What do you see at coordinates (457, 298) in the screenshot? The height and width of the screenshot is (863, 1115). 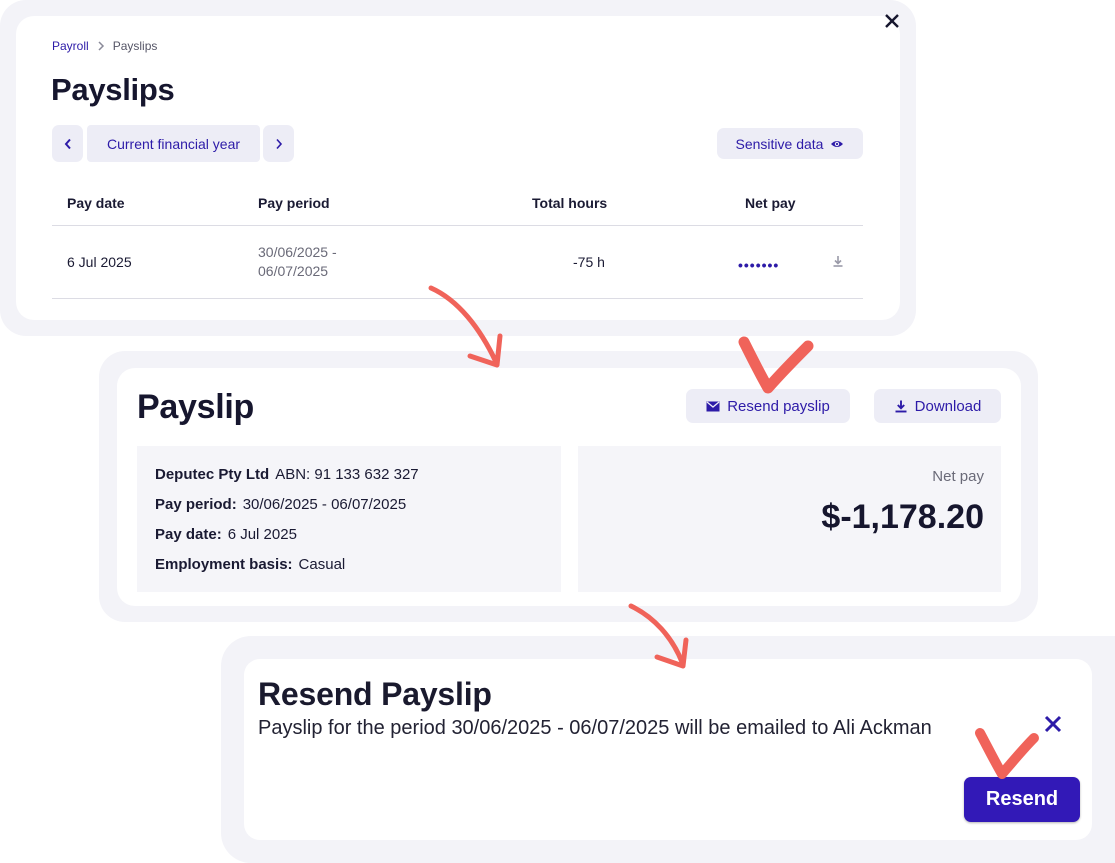 I see `table-row-divider` at bounding box center [457, 298].